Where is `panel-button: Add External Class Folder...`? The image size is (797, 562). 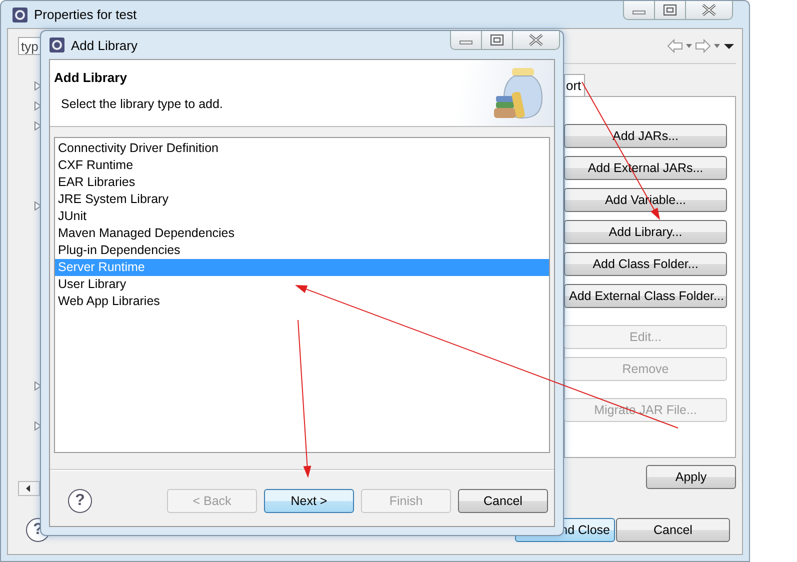 panel-button: Add External Class Folder... is located at coordinates (645, 296).